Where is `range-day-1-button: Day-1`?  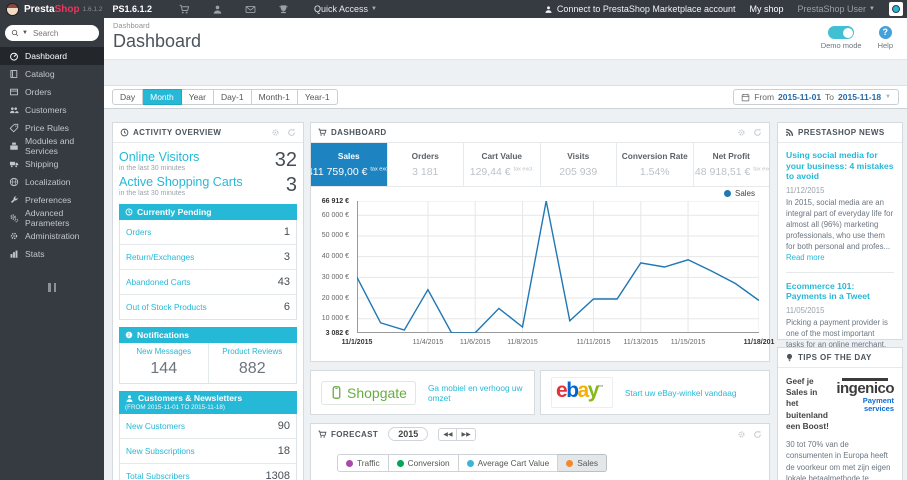
range-day-1-button: Day-1 is located at coordinates (232, 97).